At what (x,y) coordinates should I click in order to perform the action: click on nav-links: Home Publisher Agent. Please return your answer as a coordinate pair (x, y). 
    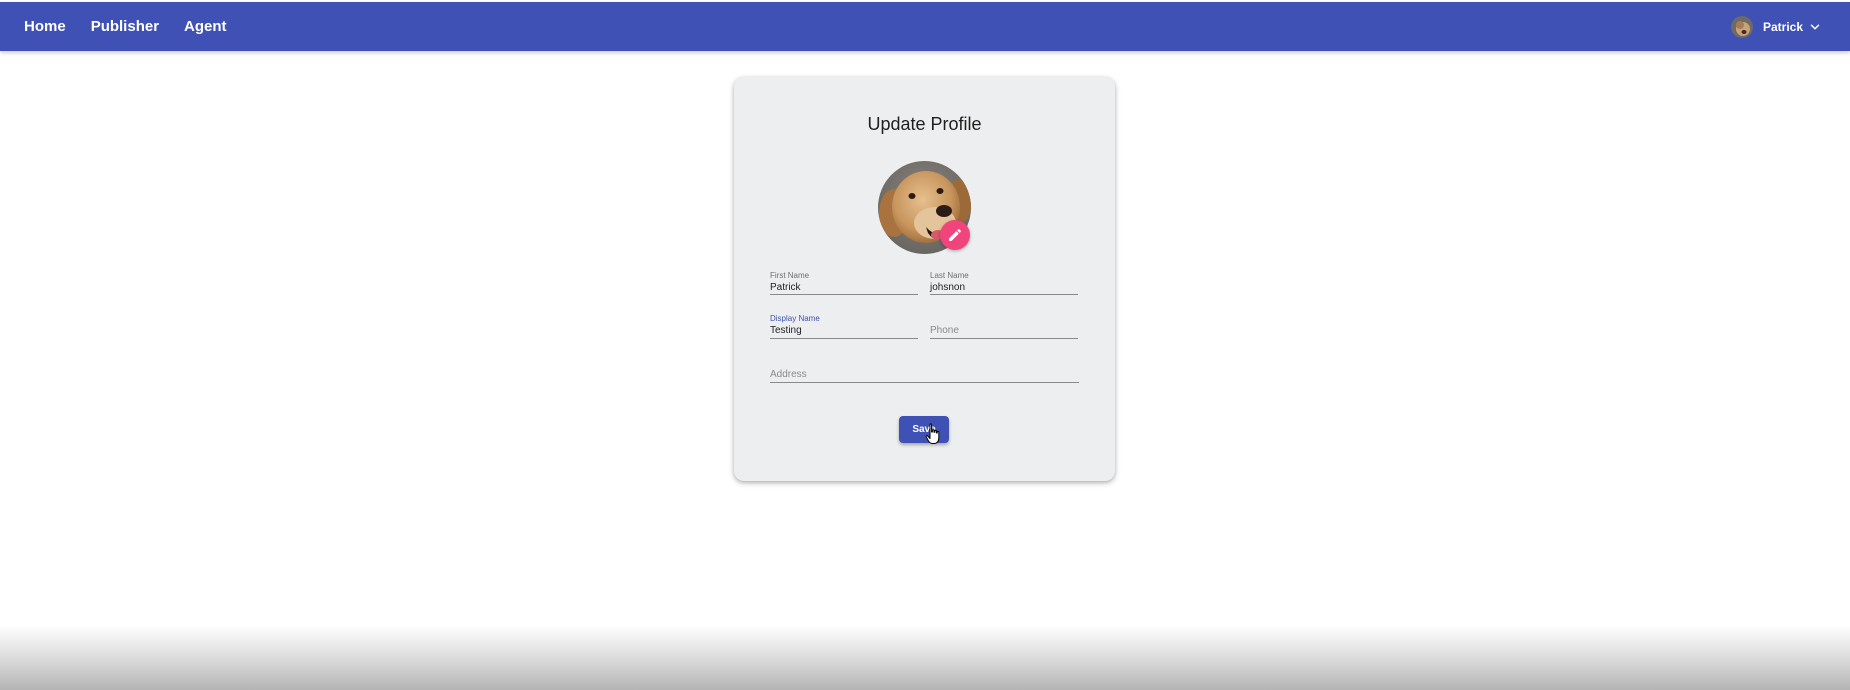
    Looking at the image, I should click on (113, 26).